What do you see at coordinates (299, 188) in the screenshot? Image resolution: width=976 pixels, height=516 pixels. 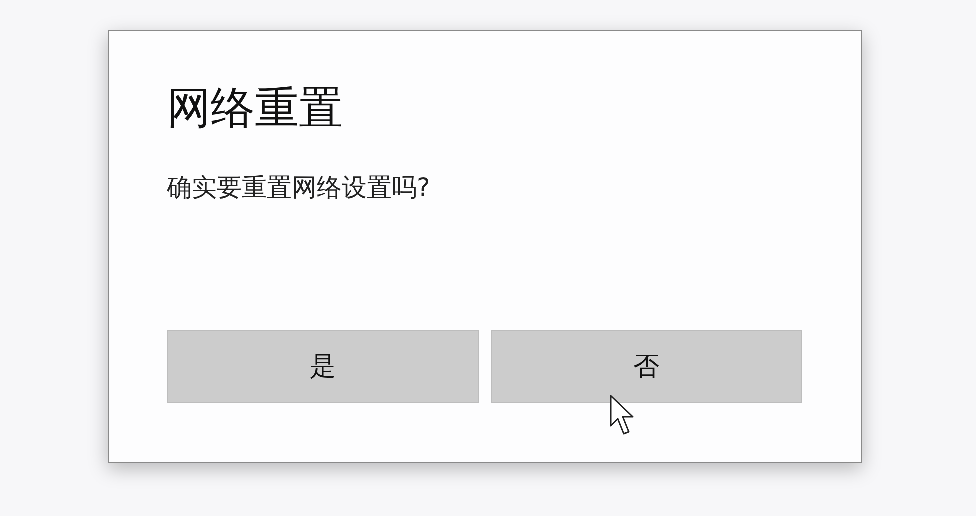 I see `dialog-message: 确实要重置网络设置吗?` at bounding box center [299, 188].